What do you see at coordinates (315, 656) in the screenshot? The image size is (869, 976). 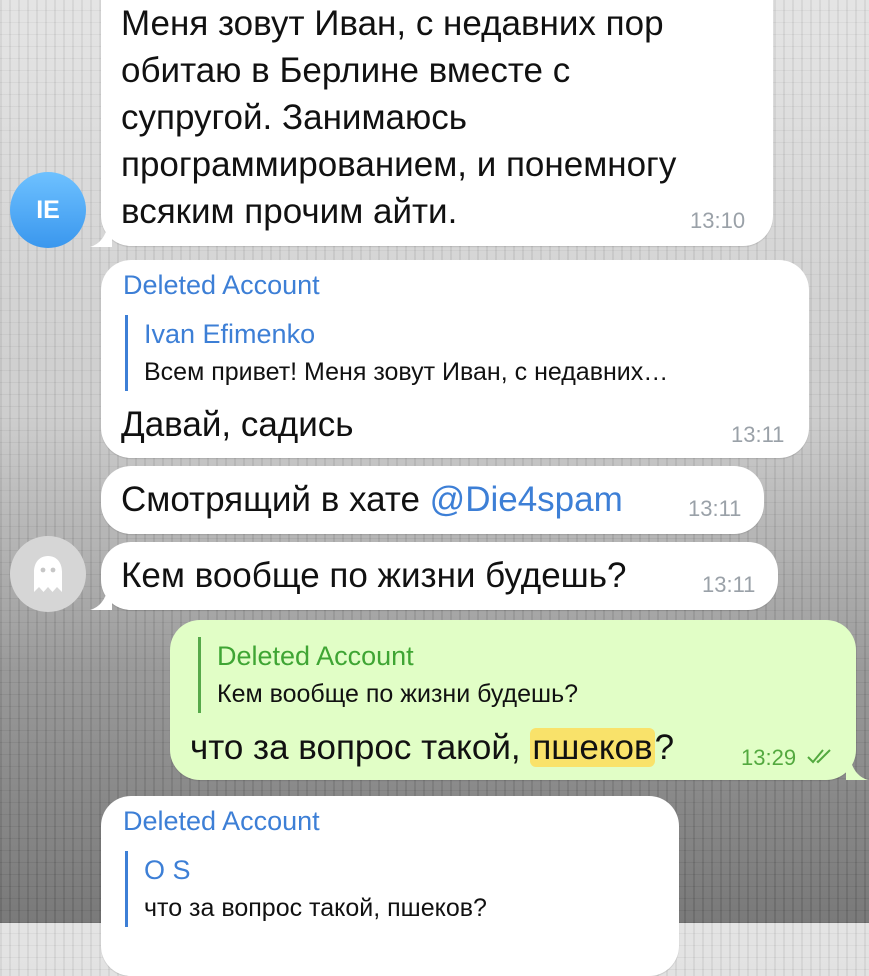 I see `reply-author: Deleted Account` at bounding box center [315, 656].